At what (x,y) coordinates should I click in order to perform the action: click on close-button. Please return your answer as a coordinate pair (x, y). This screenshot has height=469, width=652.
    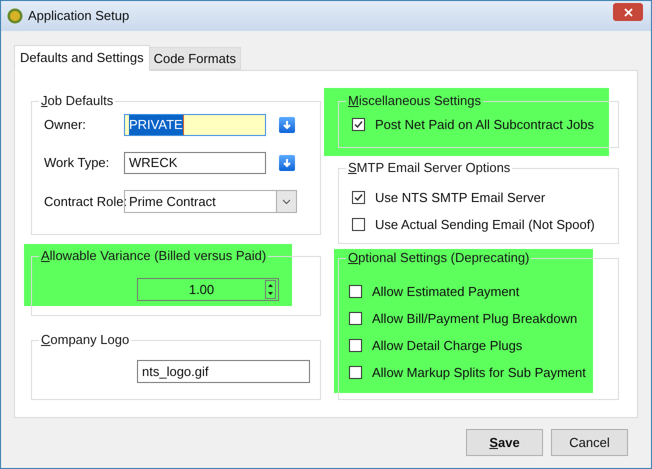
    Looking at the image, I should click on (628, 12).